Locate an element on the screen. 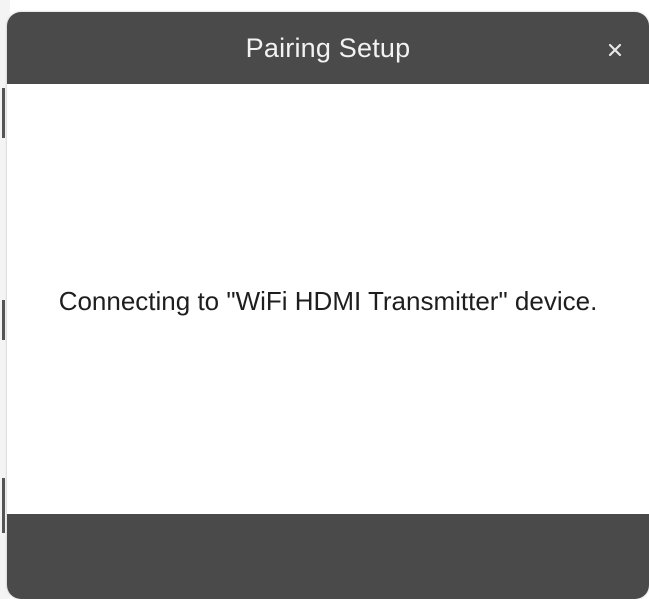 The image size is (649, 599). close-icon is located at coordinates (615, 50).